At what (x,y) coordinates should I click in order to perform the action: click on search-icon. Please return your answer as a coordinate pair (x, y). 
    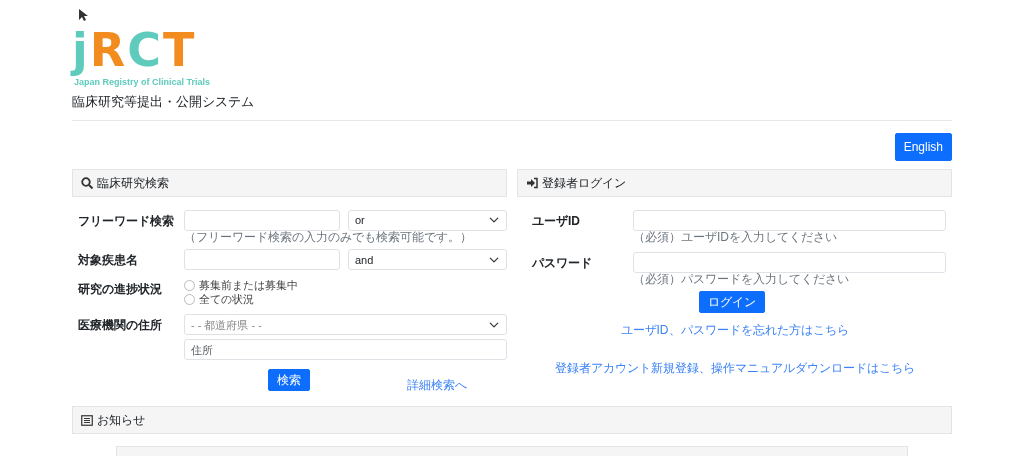
    Looking at the image, I should click on (87, 182).